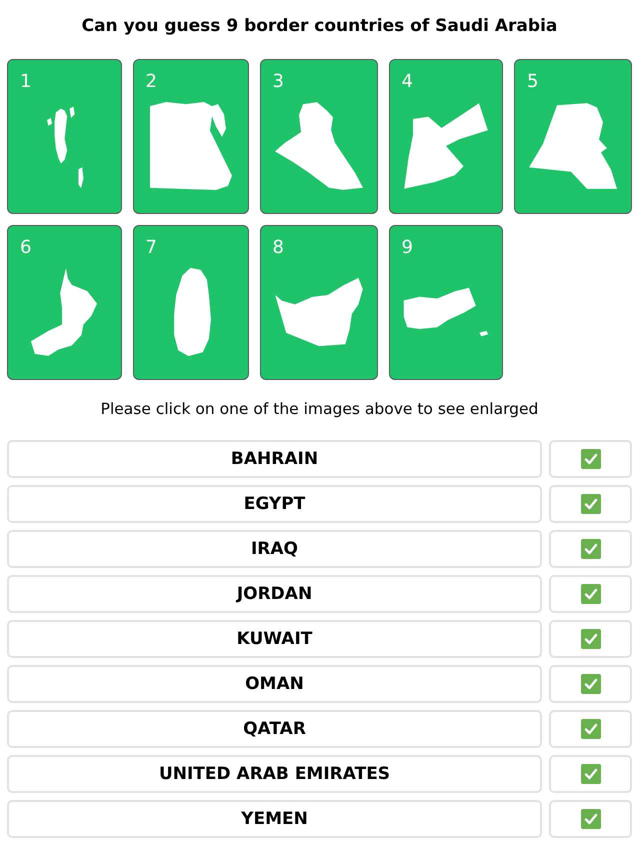 The height and width of the screenshot is (851, 641). Describe the element at coordinates (274, 504) in the screenshot. I see `answer-field: EGYPT` at that location.